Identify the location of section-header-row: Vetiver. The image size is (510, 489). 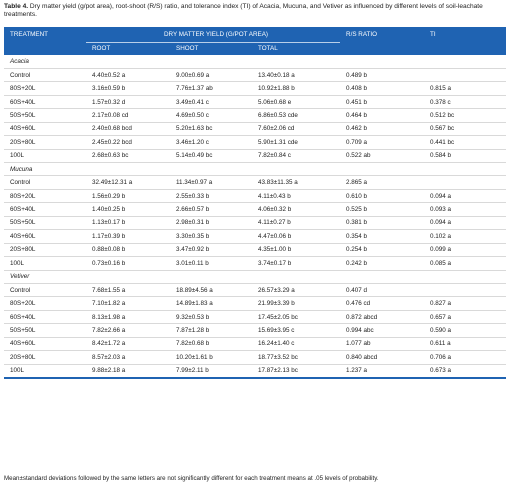
(255, 277).